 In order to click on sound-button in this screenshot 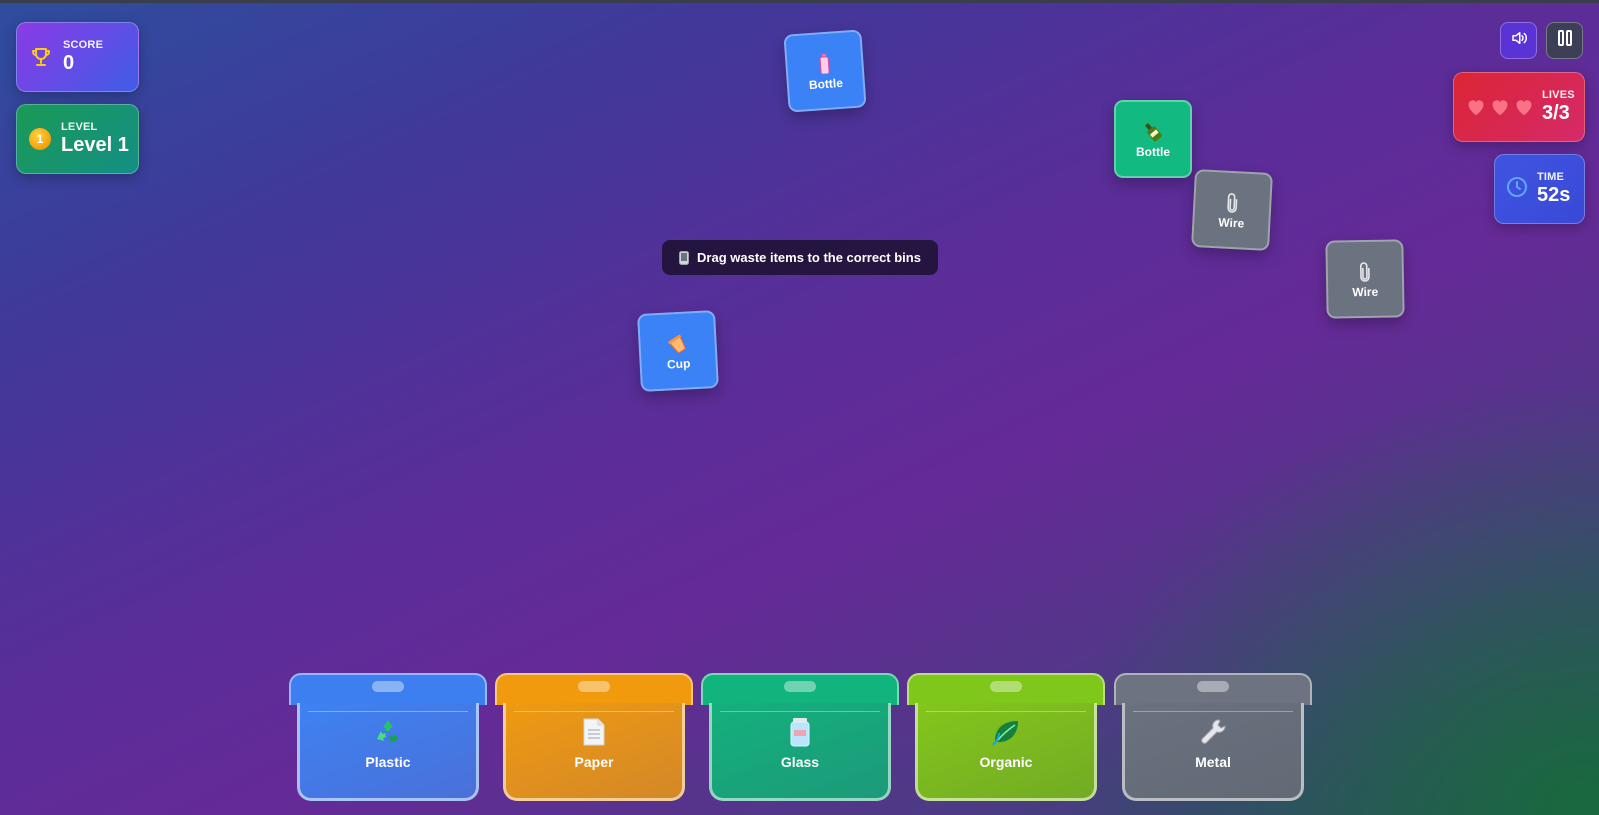, I will do `click(1518, 40)`.